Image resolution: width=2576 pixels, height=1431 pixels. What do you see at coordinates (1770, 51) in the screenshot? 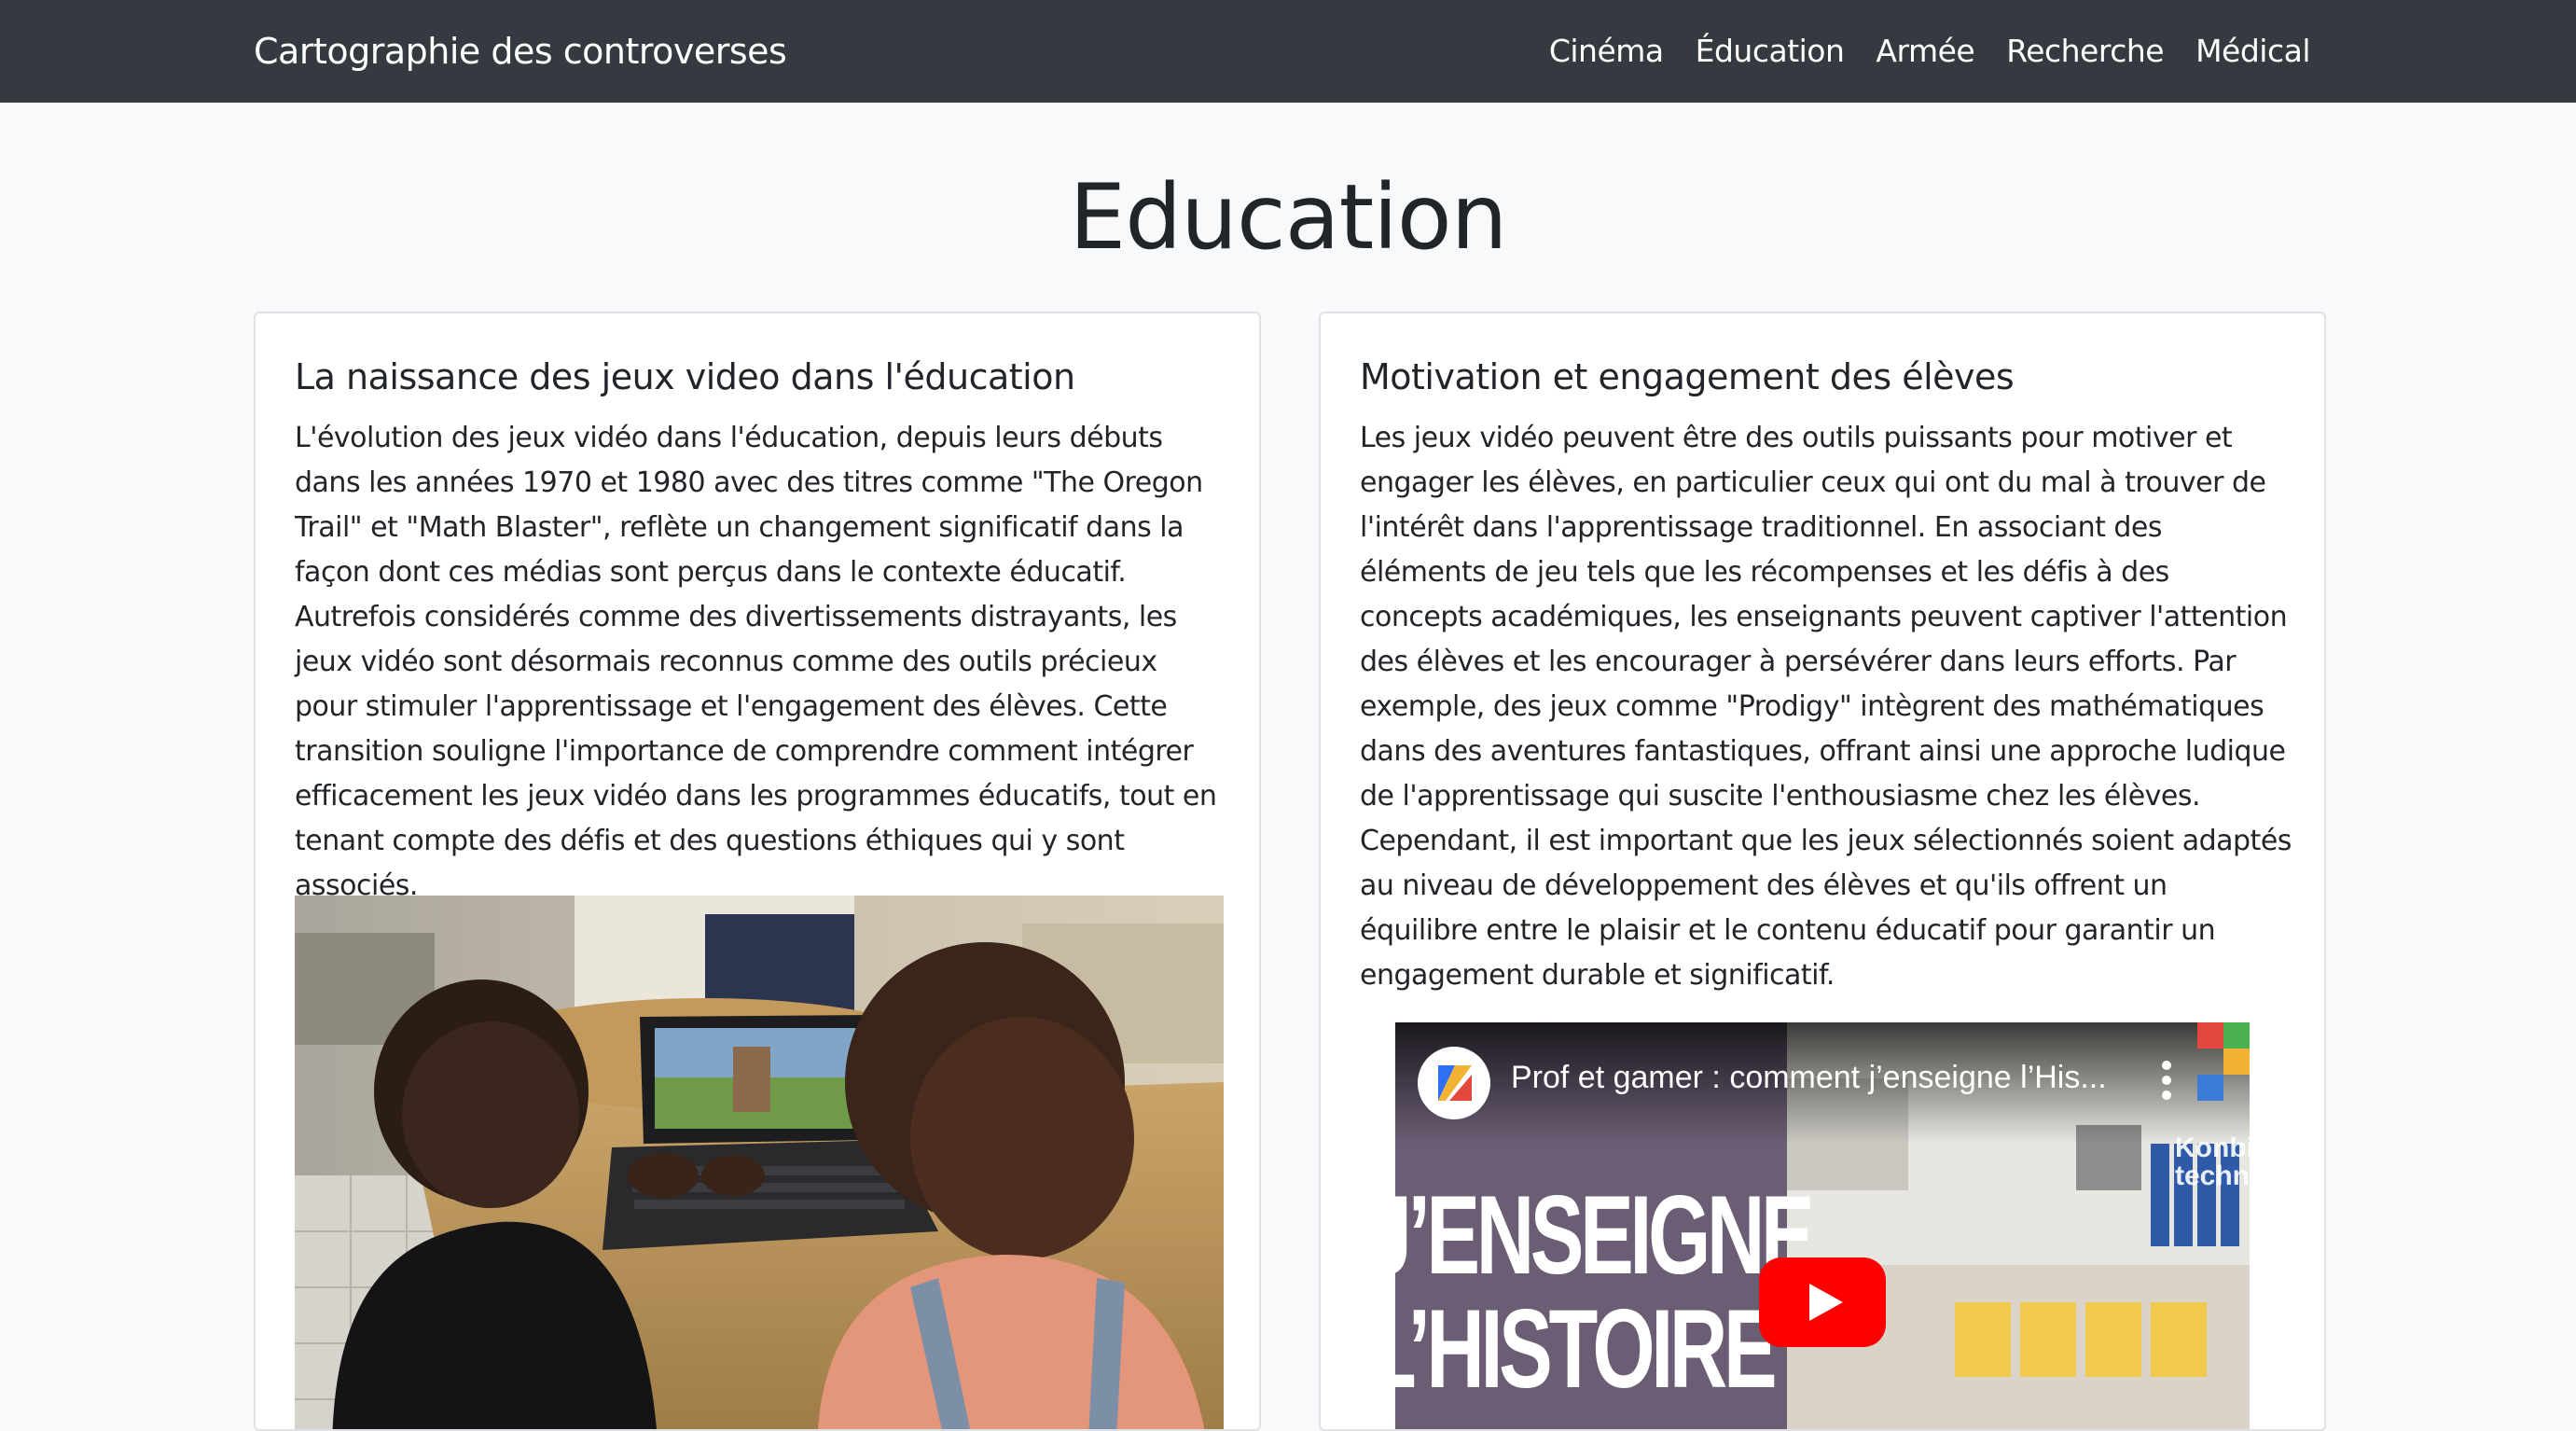
I see `nav-link-education: Éducation` at bounding box center [1770, 51].